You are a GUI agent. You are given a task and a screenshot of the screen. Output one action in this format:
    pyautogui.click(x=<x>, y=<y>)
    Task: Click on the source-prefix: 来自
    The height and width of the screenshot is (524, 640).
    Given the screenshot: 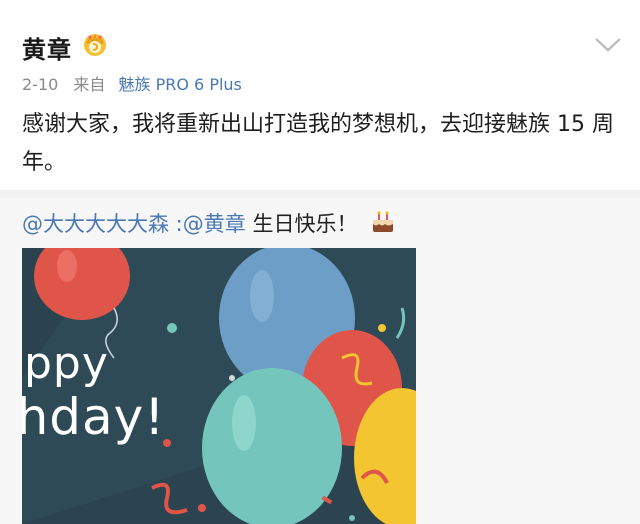 What is the action you would take?
    pyautogui.click(x=89, y=84)
    